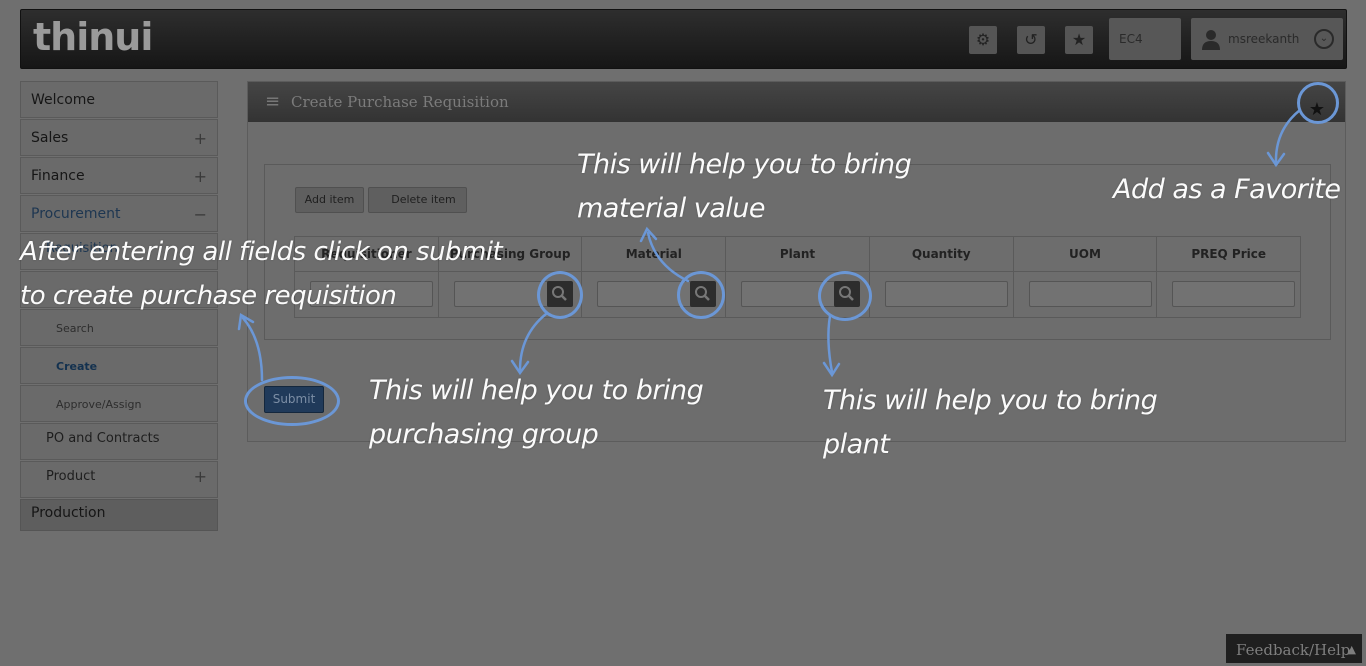  I want to click on feedback-help-tab: Feedback/Help ▲, so click(1294, 648).